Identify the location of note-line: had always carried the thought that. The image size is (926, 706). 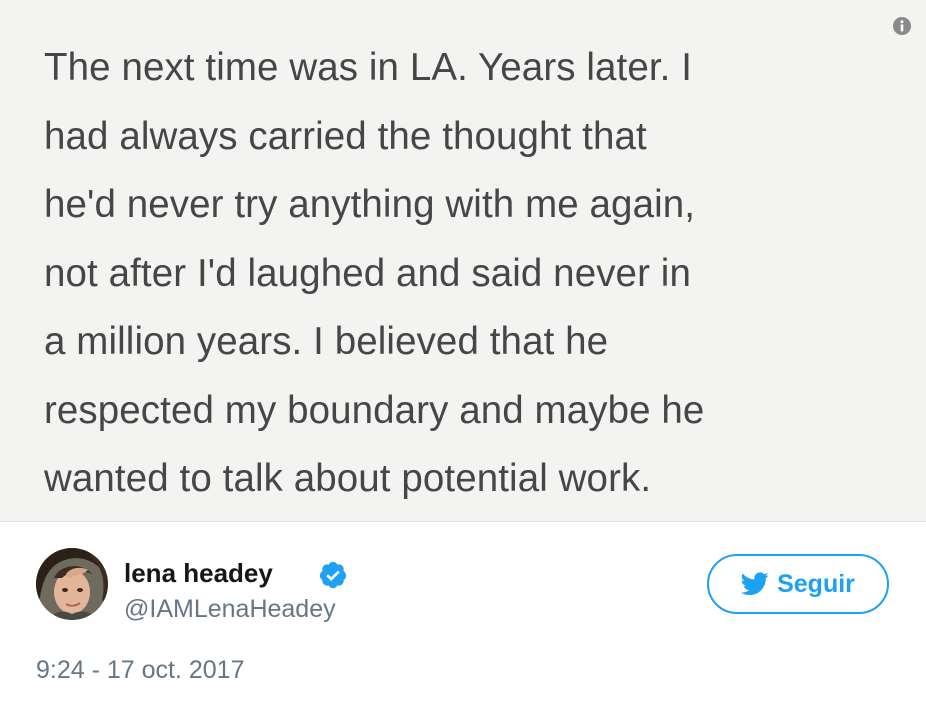
(345, 136).